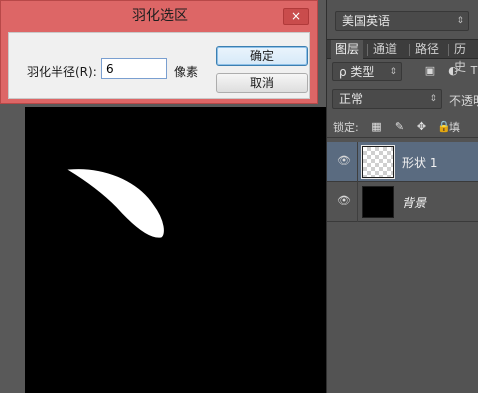  Describe the element at coordinates (357, 72) in the screenshot. I see `filter-type-value: ρ 类型` at that location.